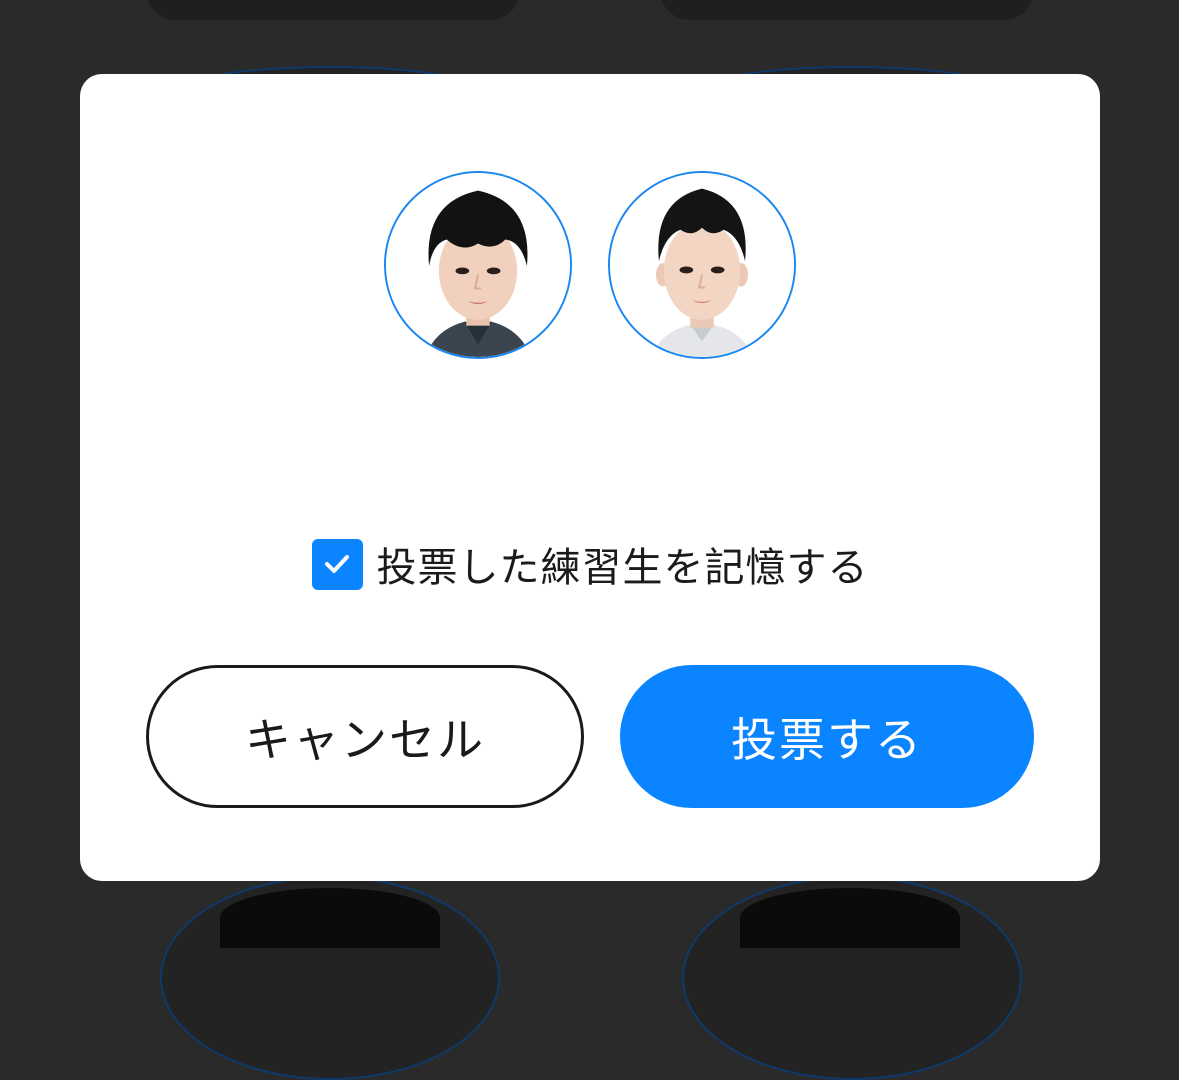 Image resolution: width=1179 pixels, height=1080 pixels. I want to click on remember-trainees-row: 投票した練習生を記憶する, so click(590, 564).